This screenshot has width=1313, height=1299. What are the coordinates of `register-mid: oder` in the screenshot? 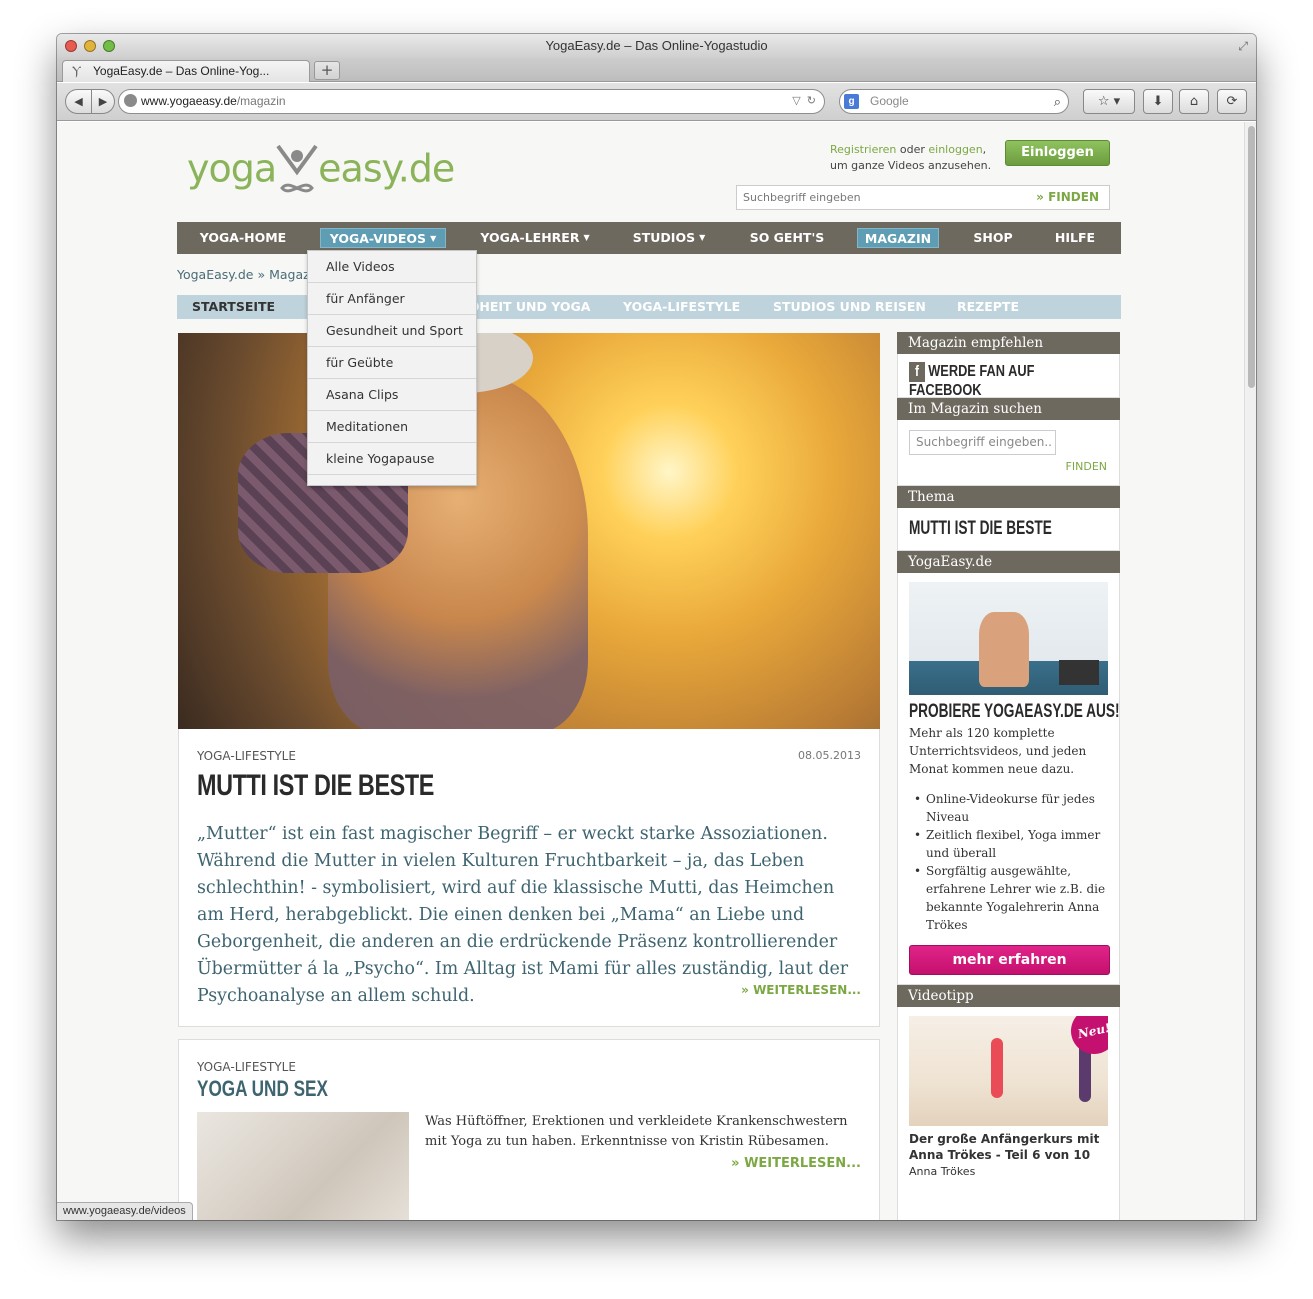 It's located at (912, 149).